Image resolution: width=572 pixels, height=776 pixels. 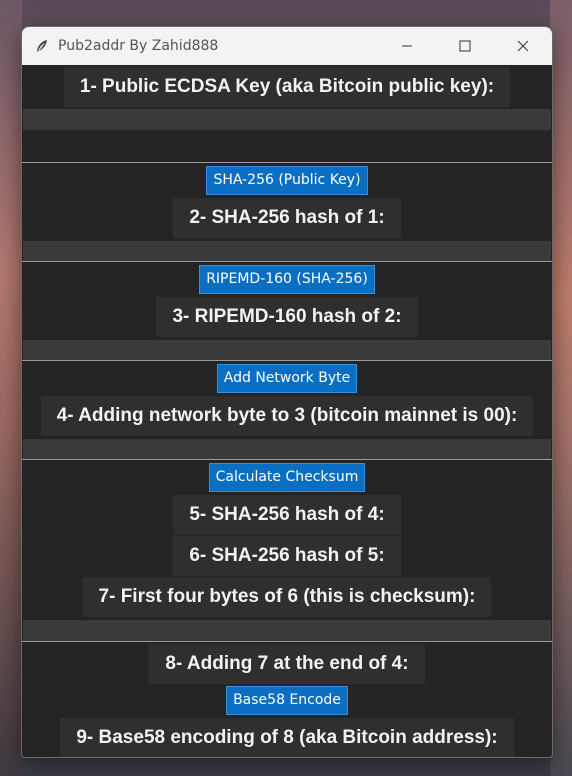 What do you see at coordinates (287, 218) in the screenshot?
I see `label-sha256: 2- SHA-256 hash of 1:` at bounding box center [287, 218].